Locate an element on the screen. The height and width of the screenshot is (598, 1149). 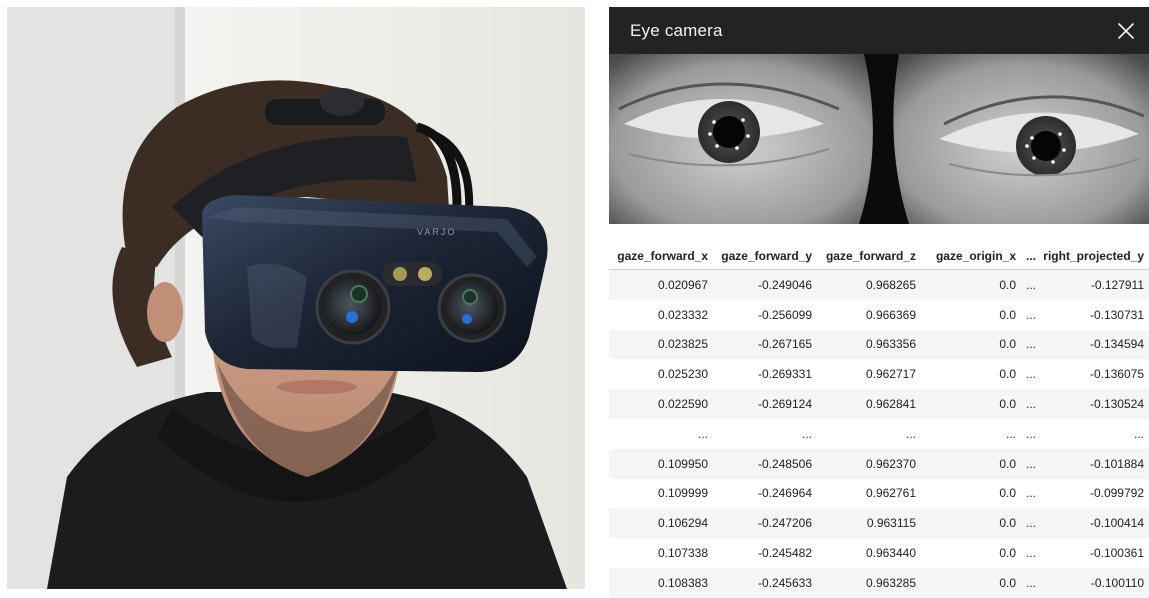
table-cell: -0.249046 is located at coordinates (765, 284).